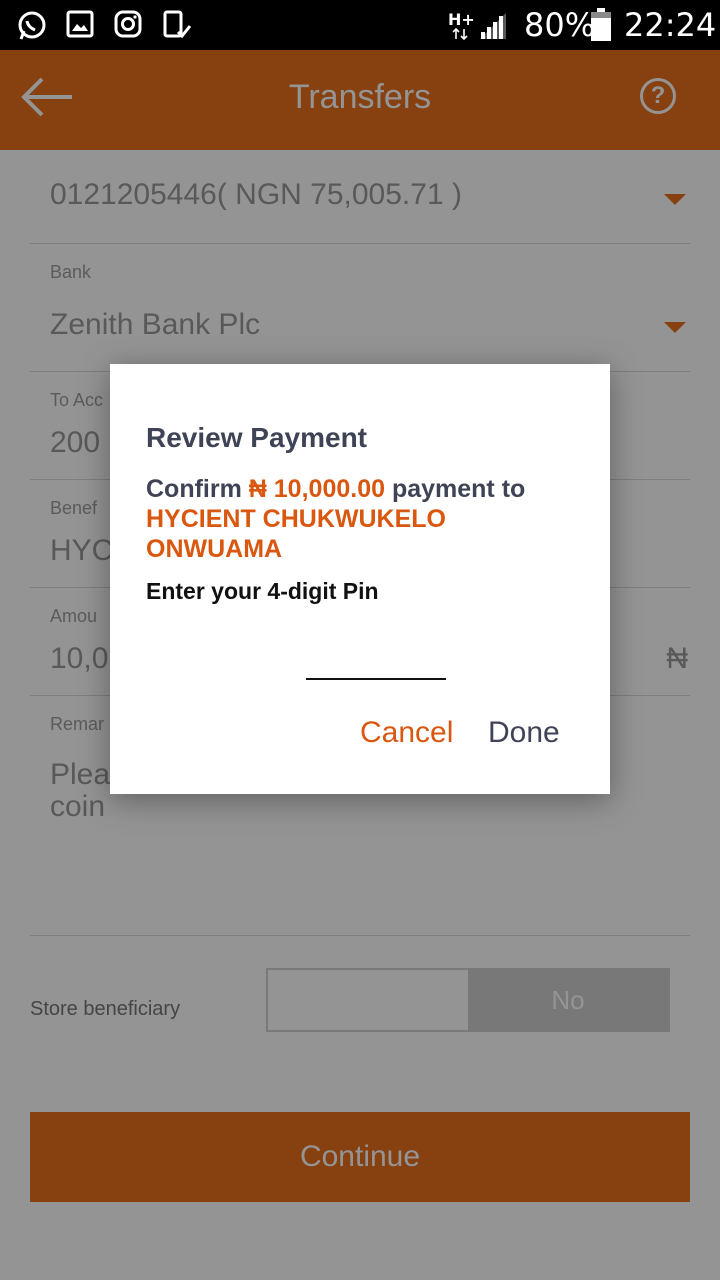  What do you see at coordinates (197, 489) in the screenshot?
I see `confirm-prefix: Confirm` at bounding box center [197, 489].